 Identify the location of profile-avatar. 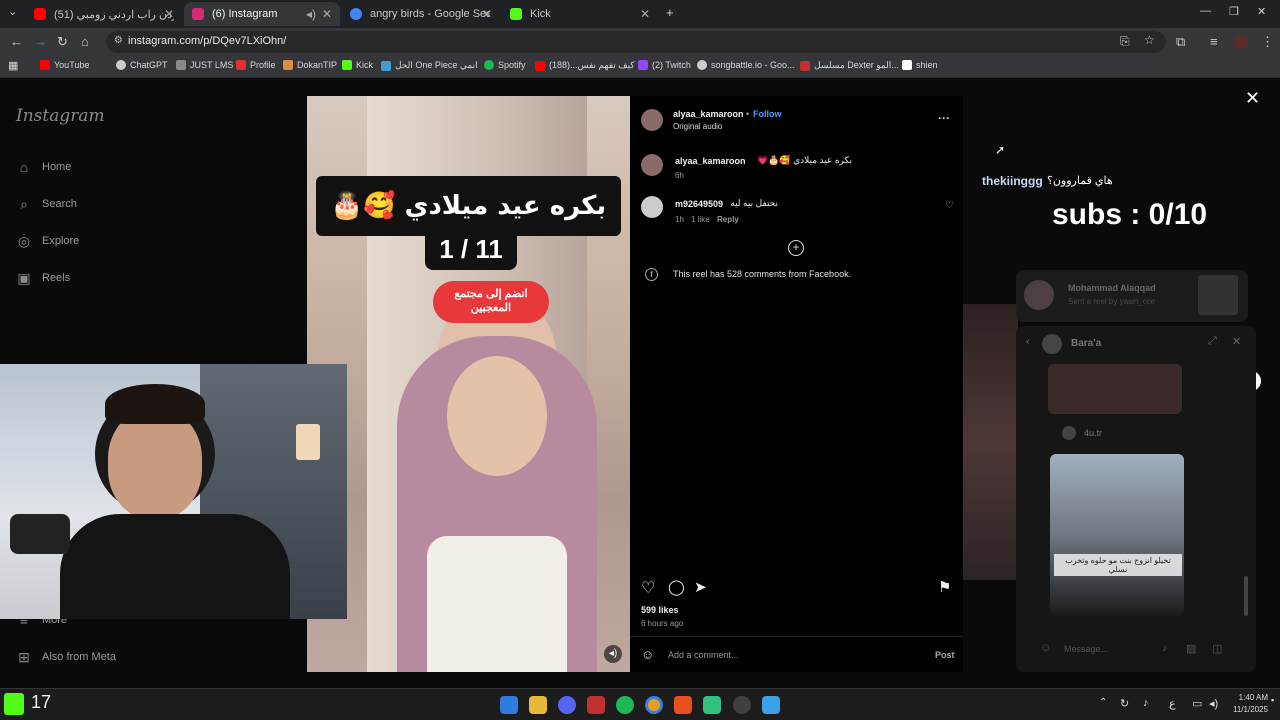
(1241, 42).